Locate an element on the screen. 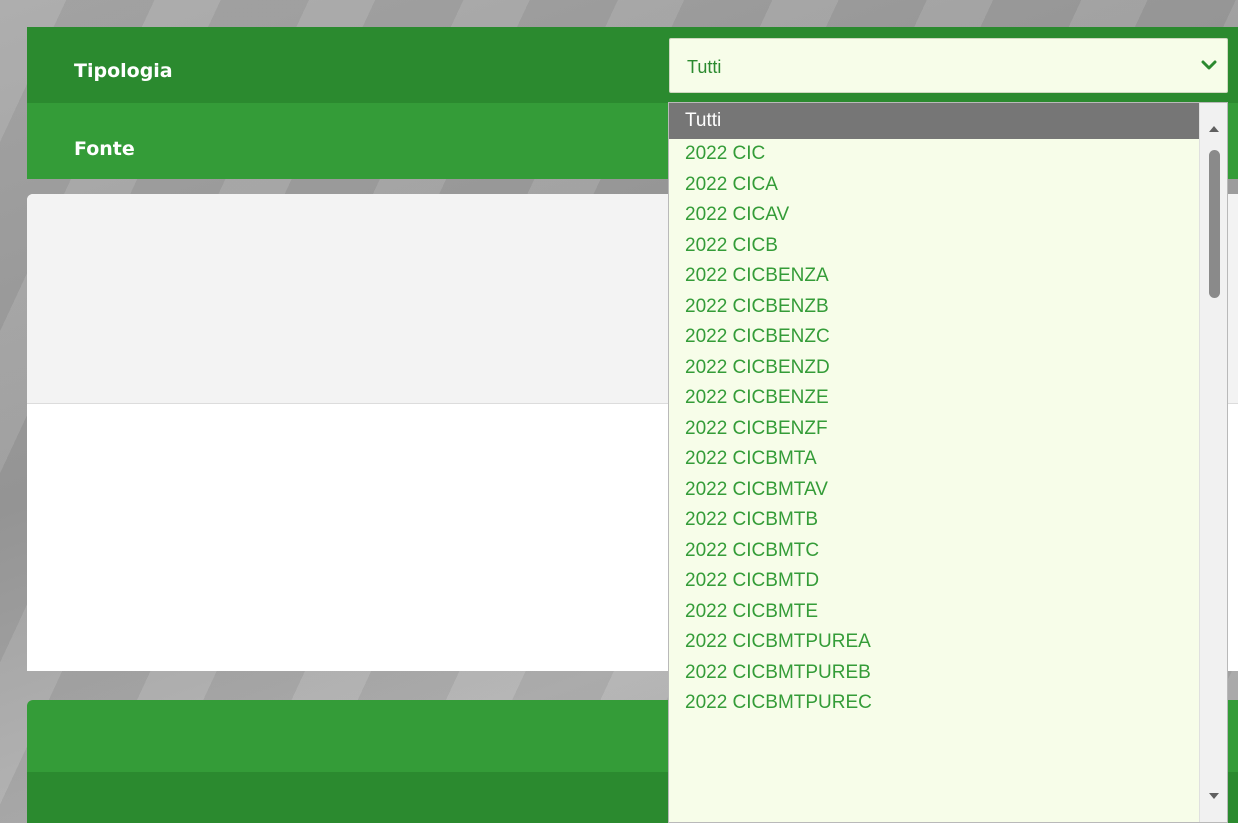 This screenshot has height=823, width=1238. tipologia-select-value: Tutti is located at coordinates (704, 67).